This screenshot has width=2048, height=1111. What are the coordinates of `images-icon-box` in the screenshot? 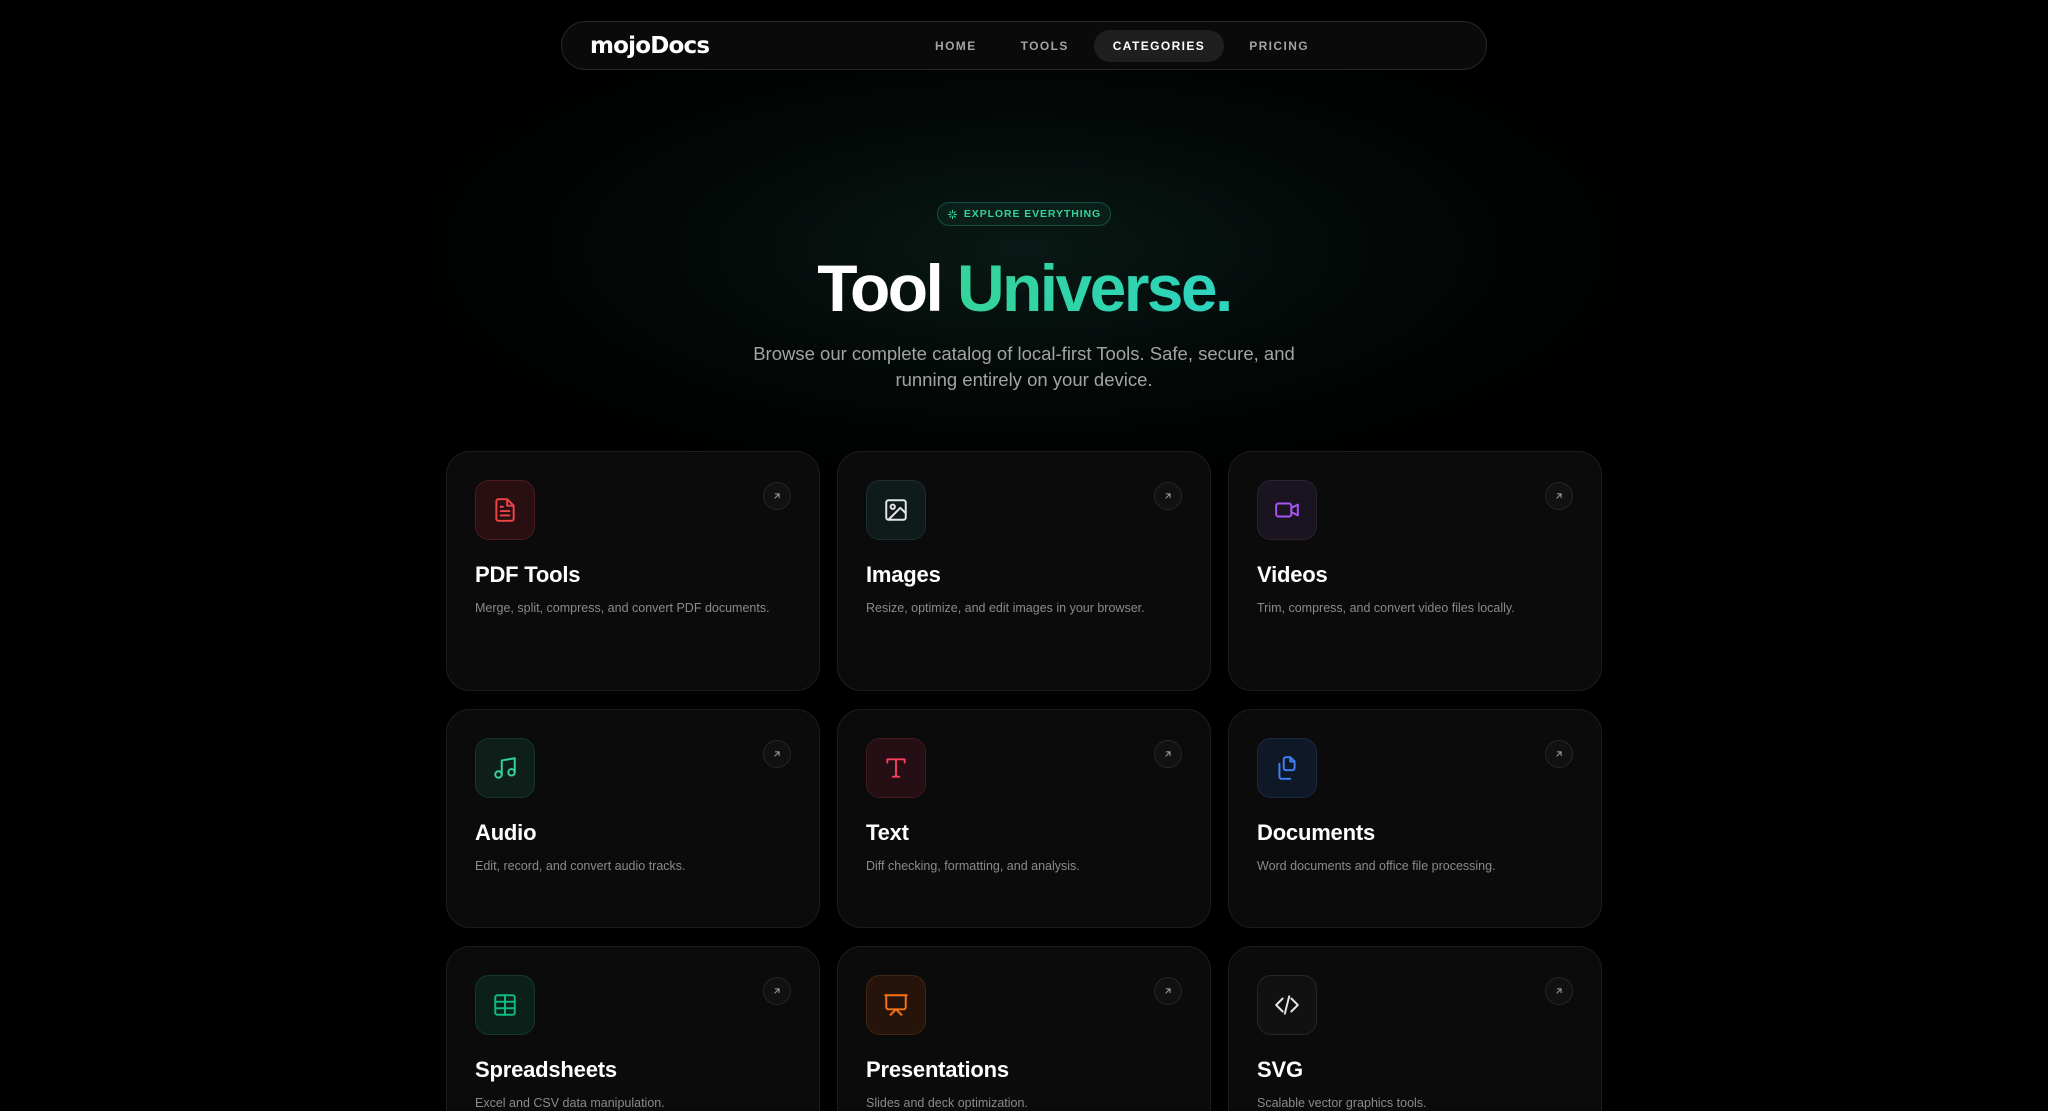 It's located at (896, 510).